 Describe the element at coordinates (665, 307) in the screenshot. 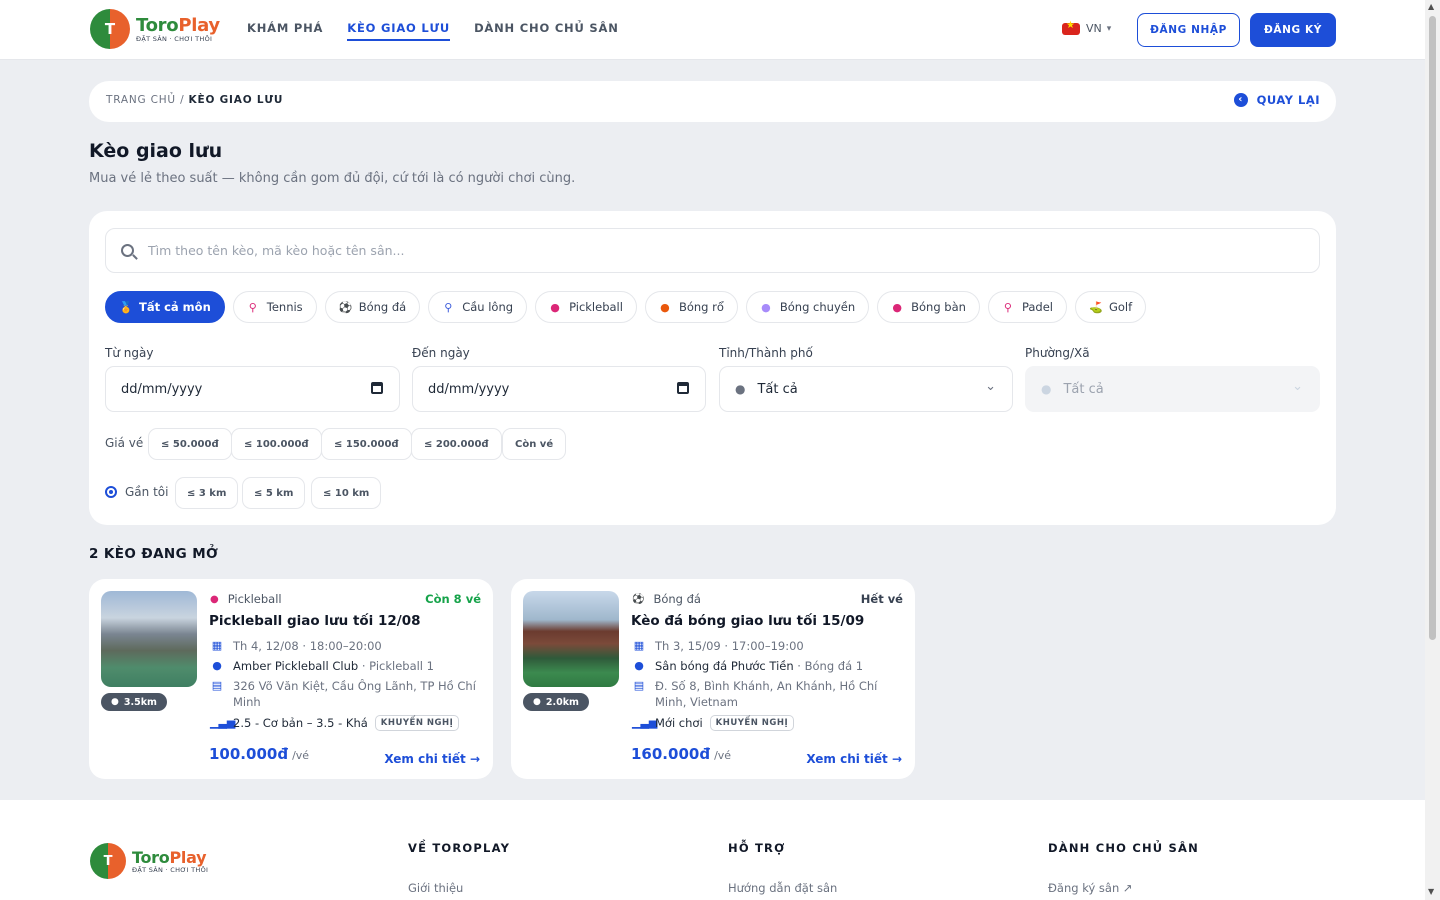

I see `basketball-icon: ●` at that location.